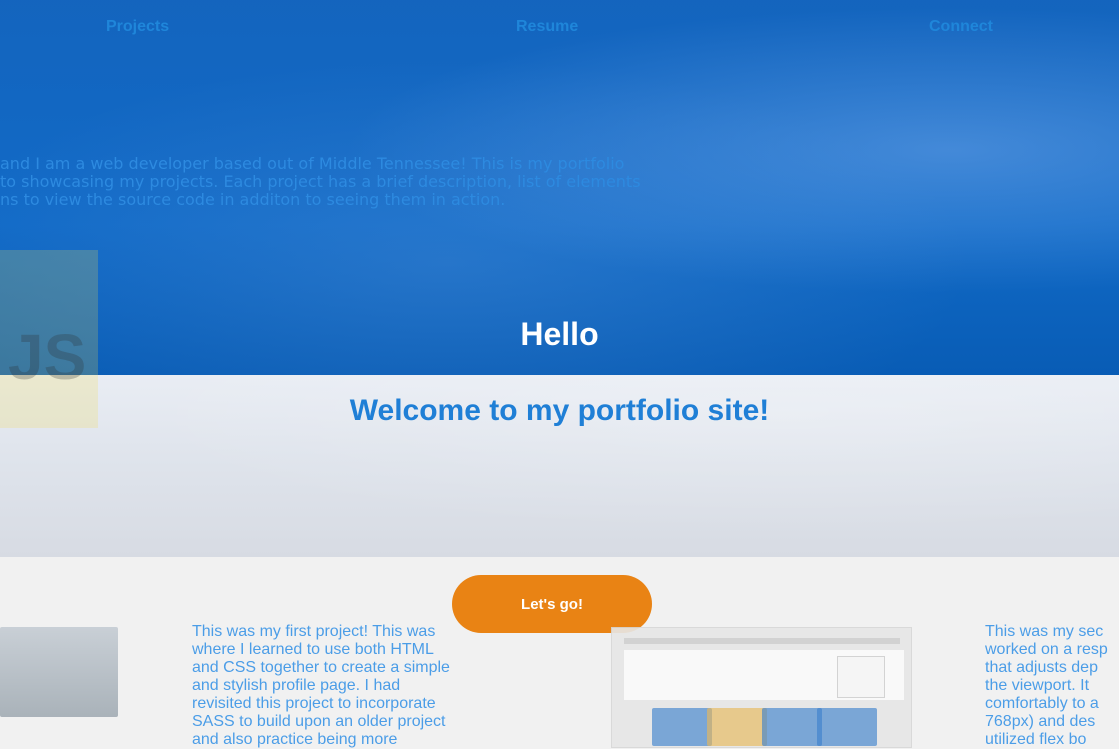  I want to click on project-2-desc-line: worked on a resp, so click(1046, 649).